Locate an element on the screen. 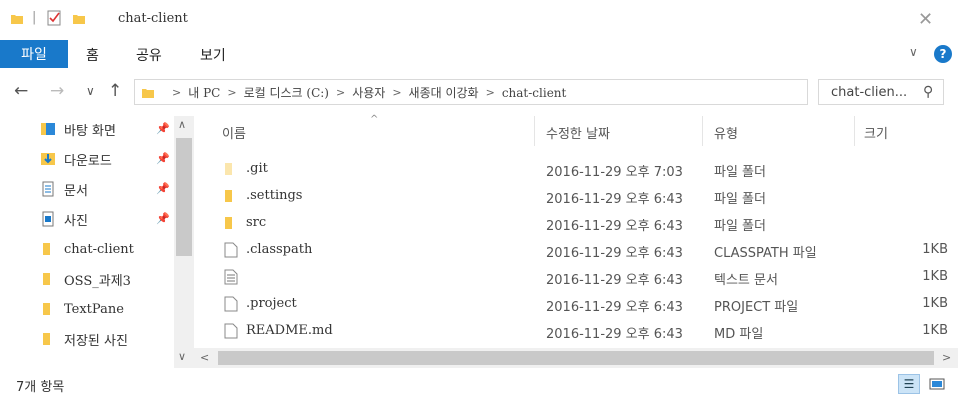 Image resolution: width=958 pixels, height=400 pixels. sidebar-item-oss: OSS_과제3 is located at coordinates (85, 279).